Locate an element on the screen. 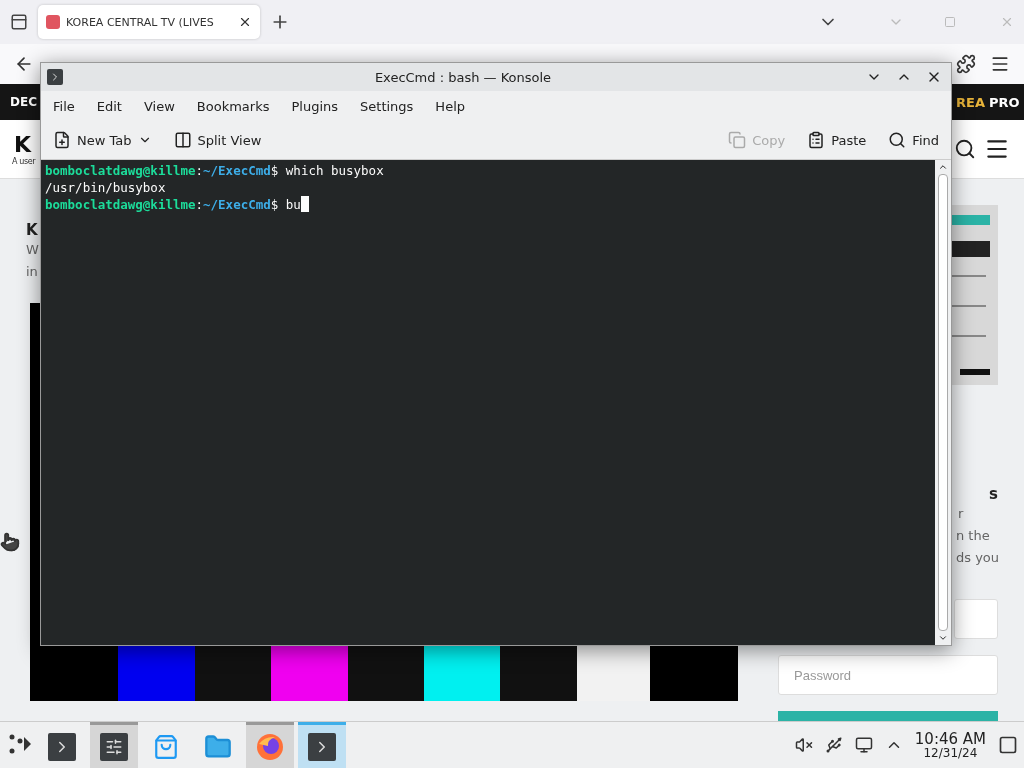  sliders-icon is located at coordinates (114, 746).